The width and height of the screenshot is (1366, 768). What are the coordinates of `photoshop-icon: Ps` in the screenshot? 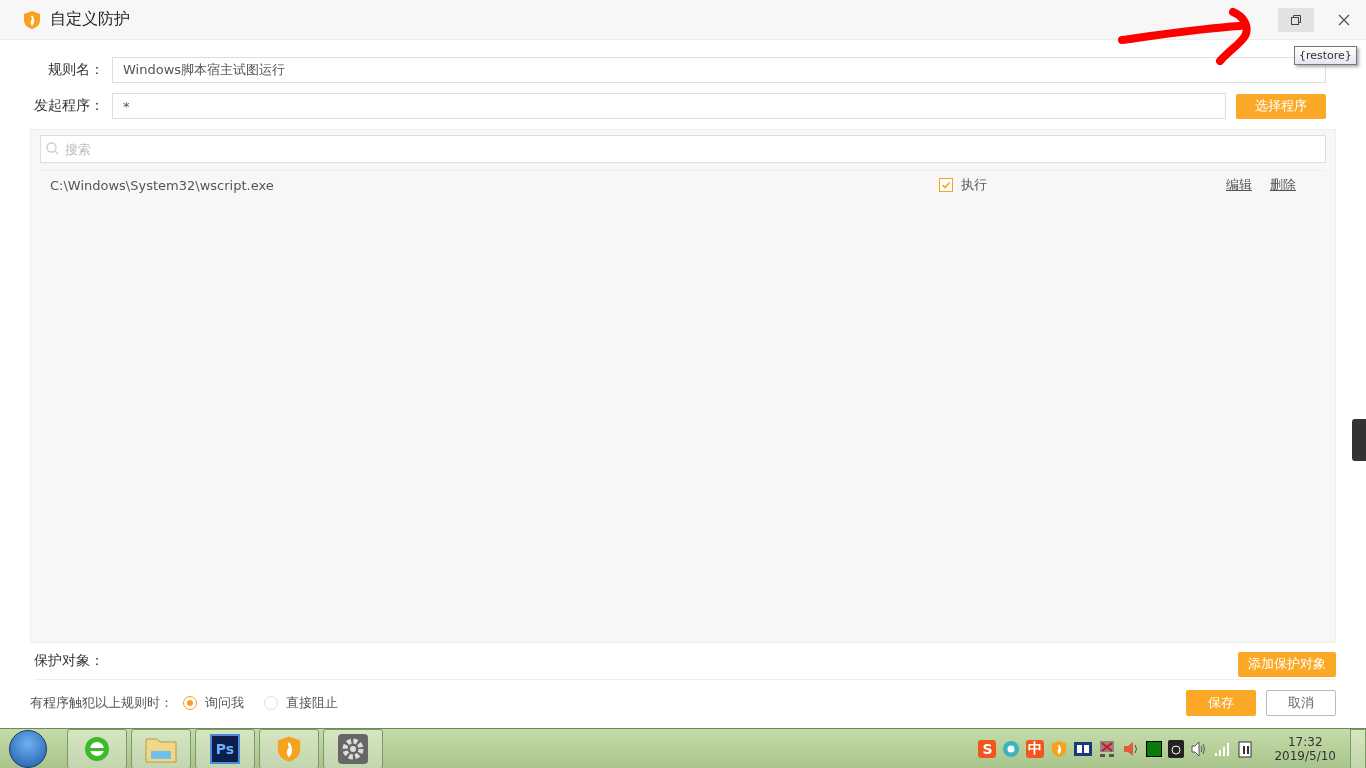 It's located at (225, 748).